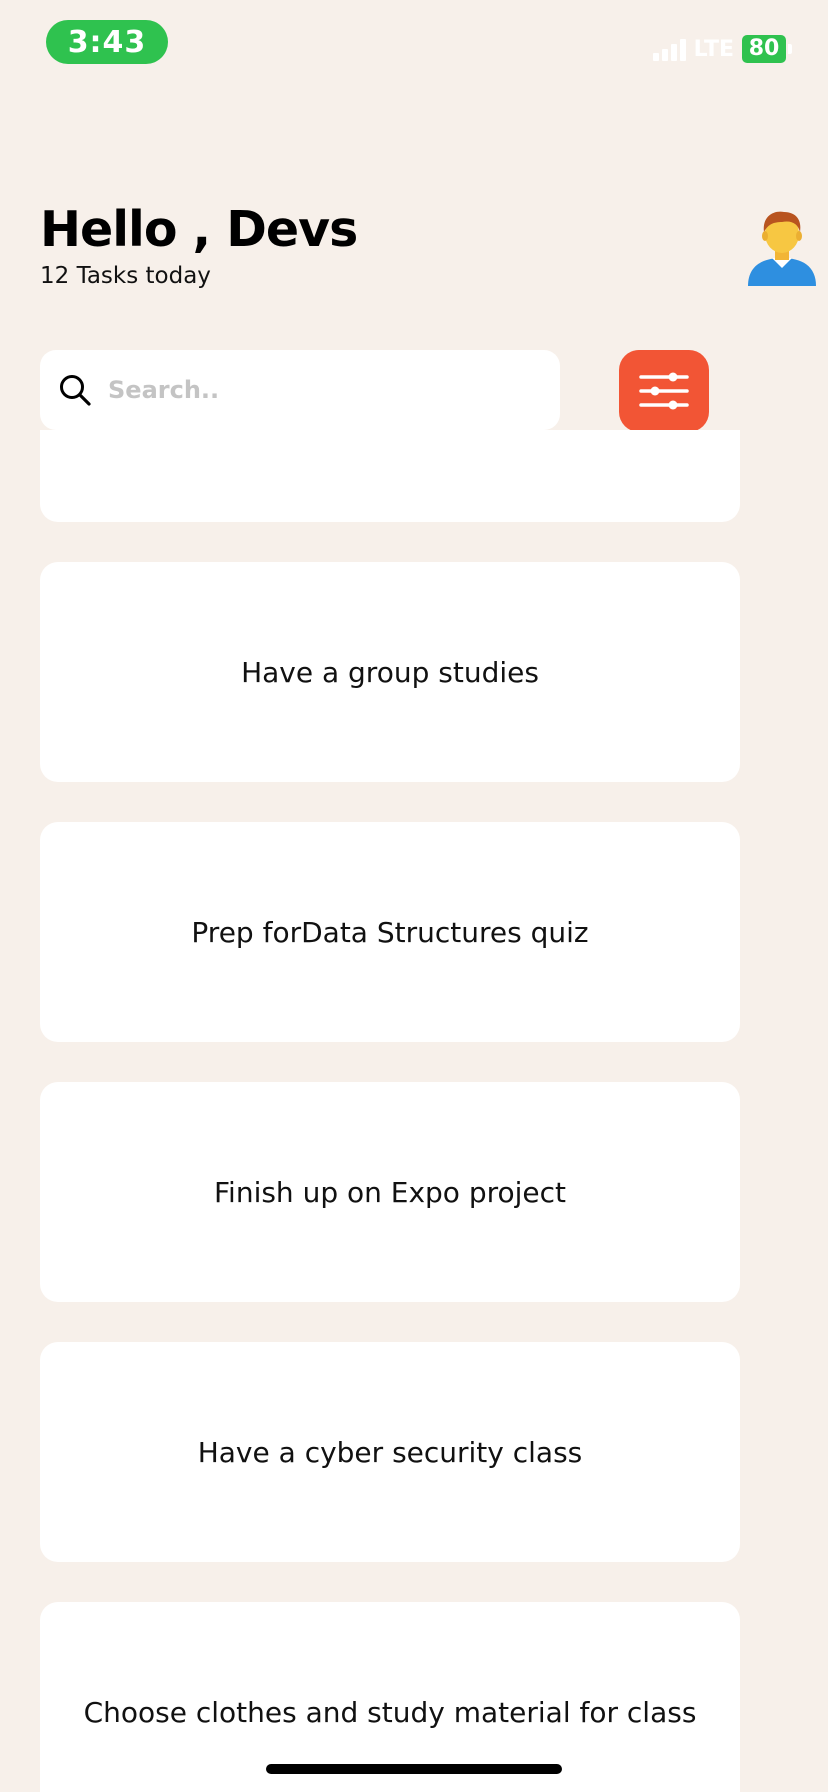 This screenshot has height=1792, width=828. I want to click on battery-icon: 80, so click(767, 49).